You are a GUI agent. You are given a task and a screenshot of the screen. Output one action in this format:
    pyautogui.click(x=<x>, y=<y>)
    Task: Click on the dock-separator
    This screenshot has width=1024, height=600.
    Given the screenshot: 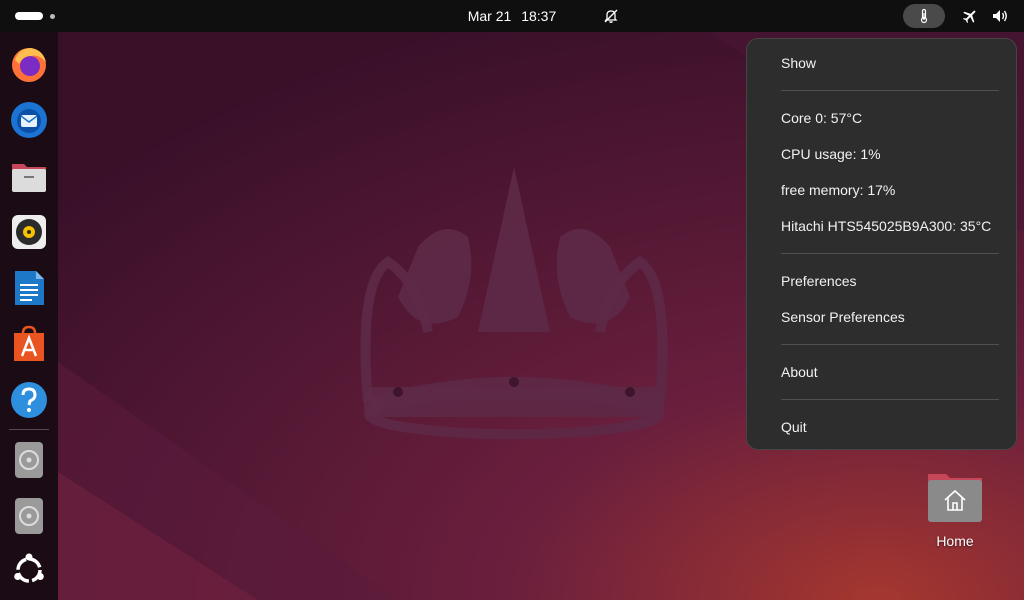 What is the action you would take?
    pyautogui.click(x=29, y=429)
    